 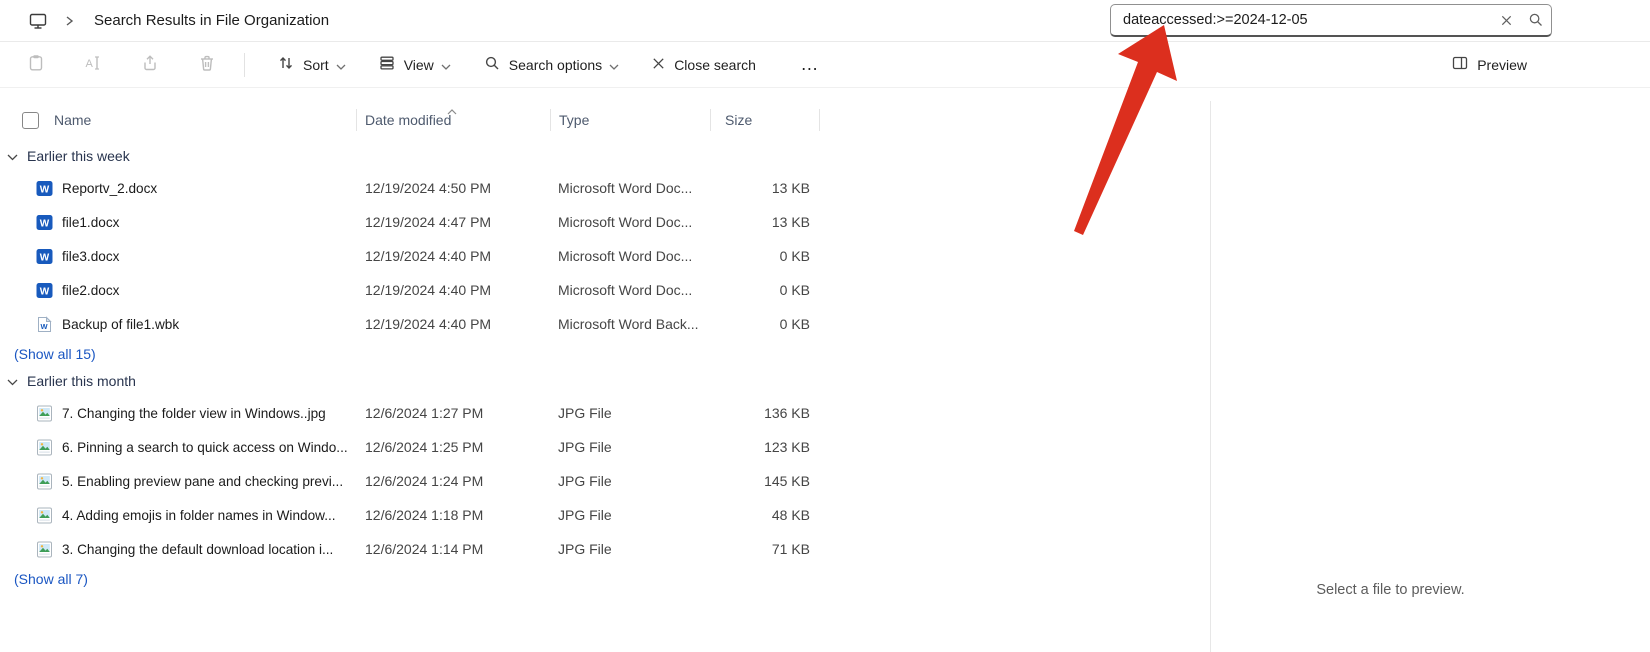 I want to click on preview-toggle-button: Preview, so click(x=1492, y=65).